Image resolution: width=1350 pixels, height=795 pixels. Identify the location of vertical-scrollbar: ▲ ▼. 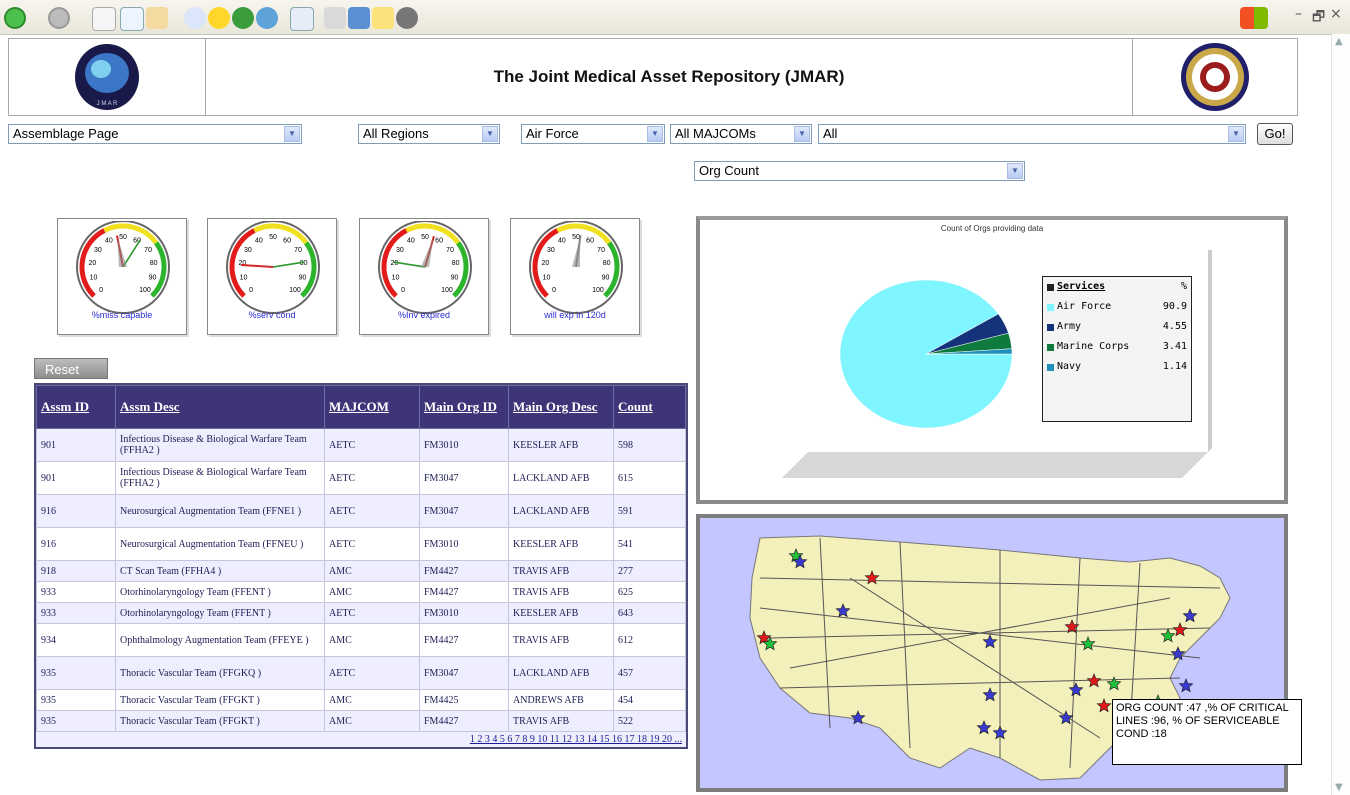
(1340, 414).